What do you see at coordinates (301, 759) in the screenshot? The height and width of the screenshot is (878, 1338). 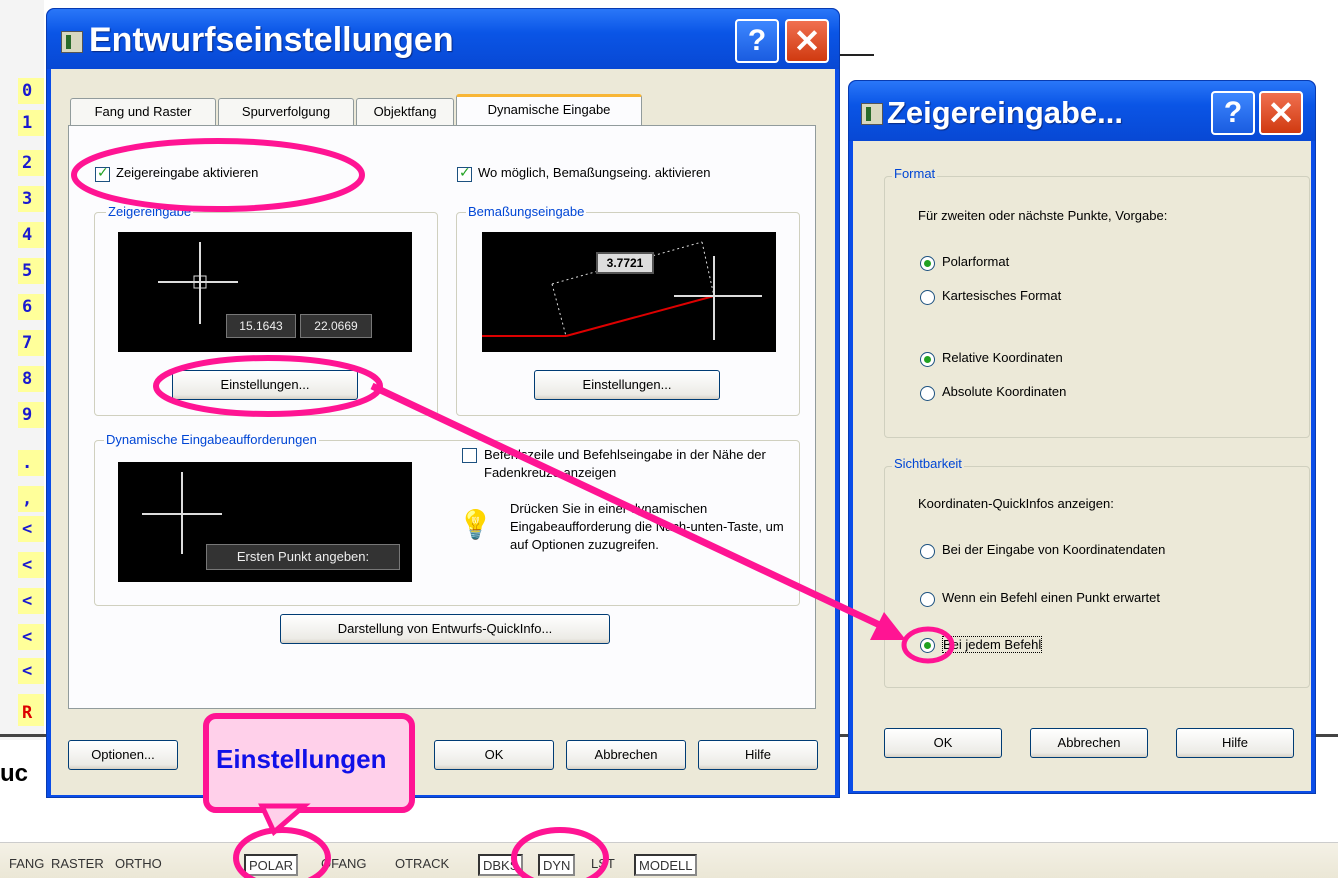 I see `callout-text: Einstellungen` at bounding box center [301, 759].